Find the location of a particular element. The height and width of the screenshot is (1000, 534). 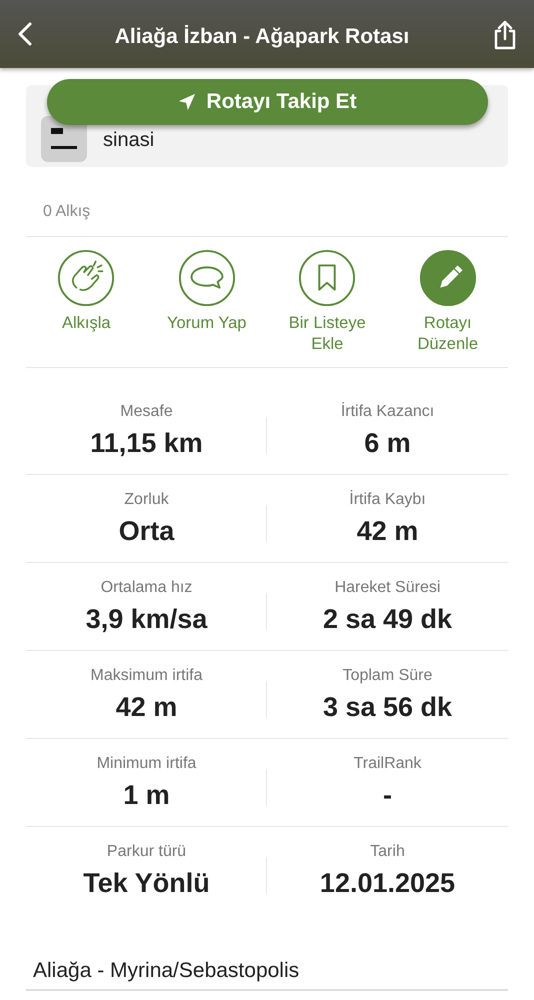

stat-label: Ortalama hız is located at coordinates (146, 587).